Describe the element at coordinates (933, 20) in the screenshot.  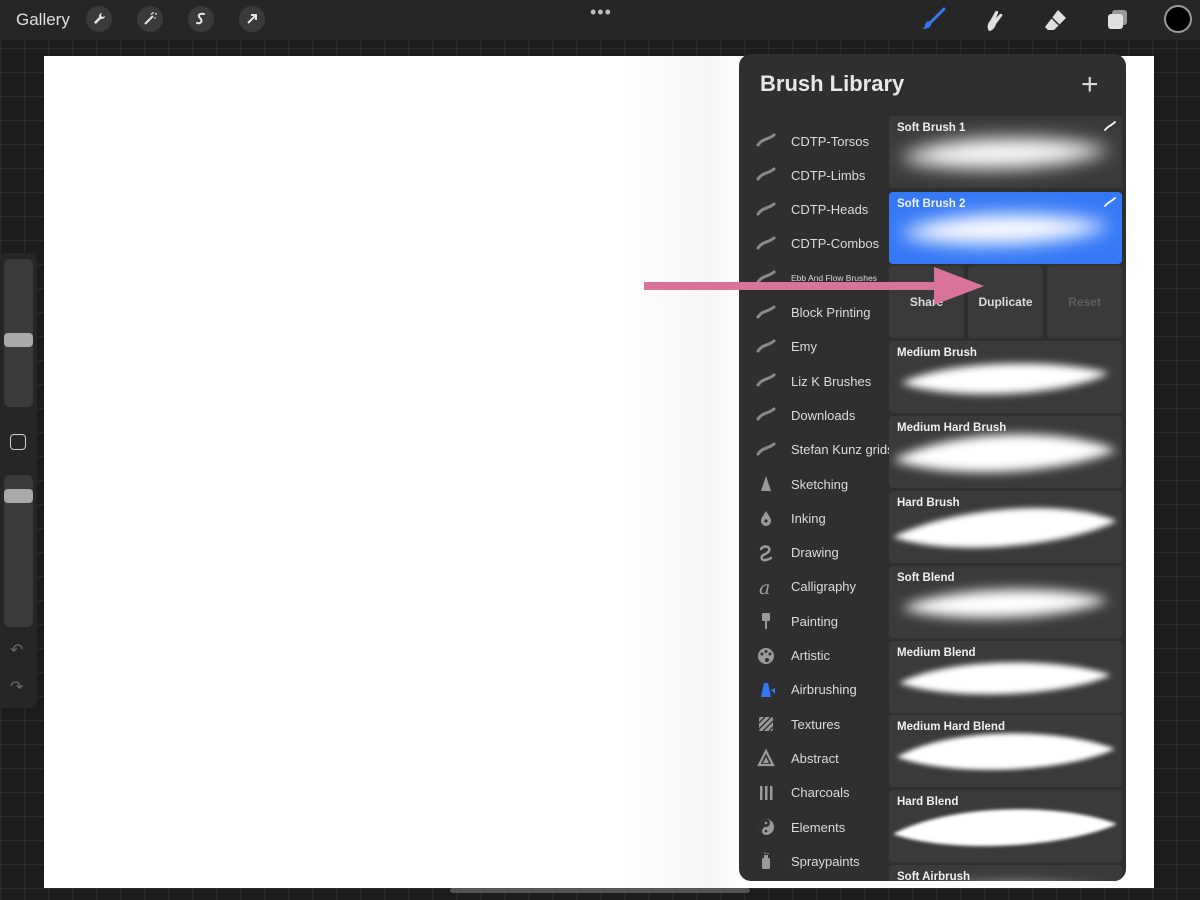
I see `brush-icon` at that location.